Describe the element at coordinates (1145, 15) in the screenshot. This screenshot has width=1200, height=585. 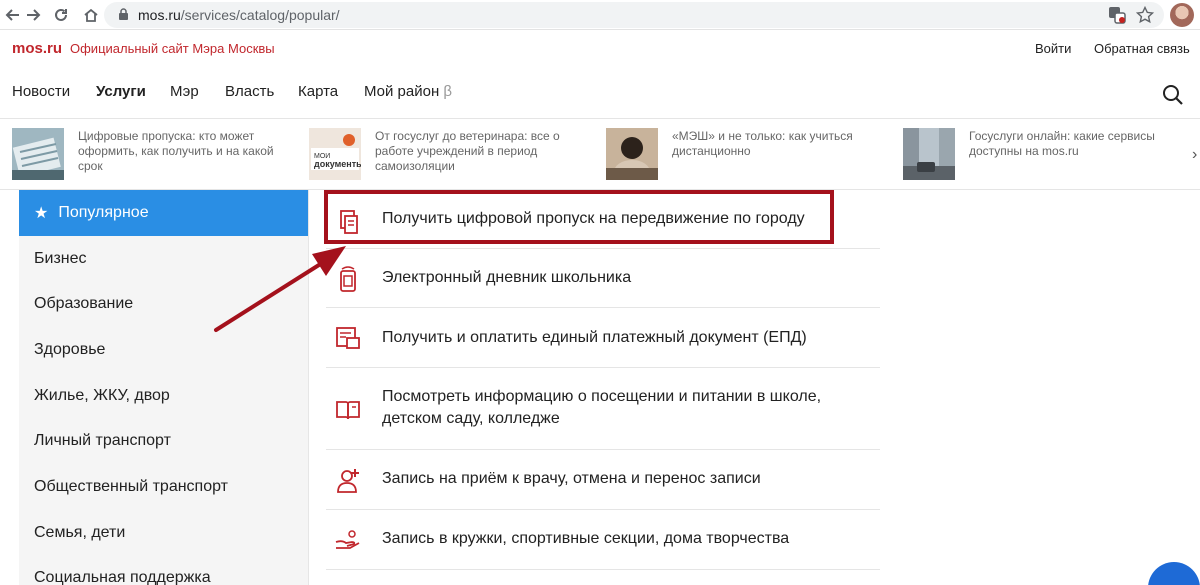
I see `bookmark-star-icon` at that location.